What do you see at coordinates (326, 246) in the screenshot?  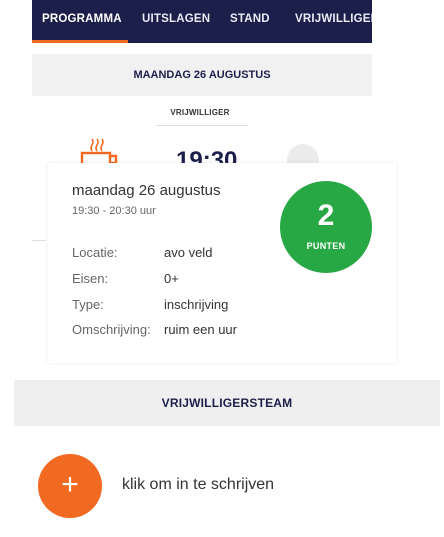 I see `points-label: PUNTEN` at bounding box center [326, 246].